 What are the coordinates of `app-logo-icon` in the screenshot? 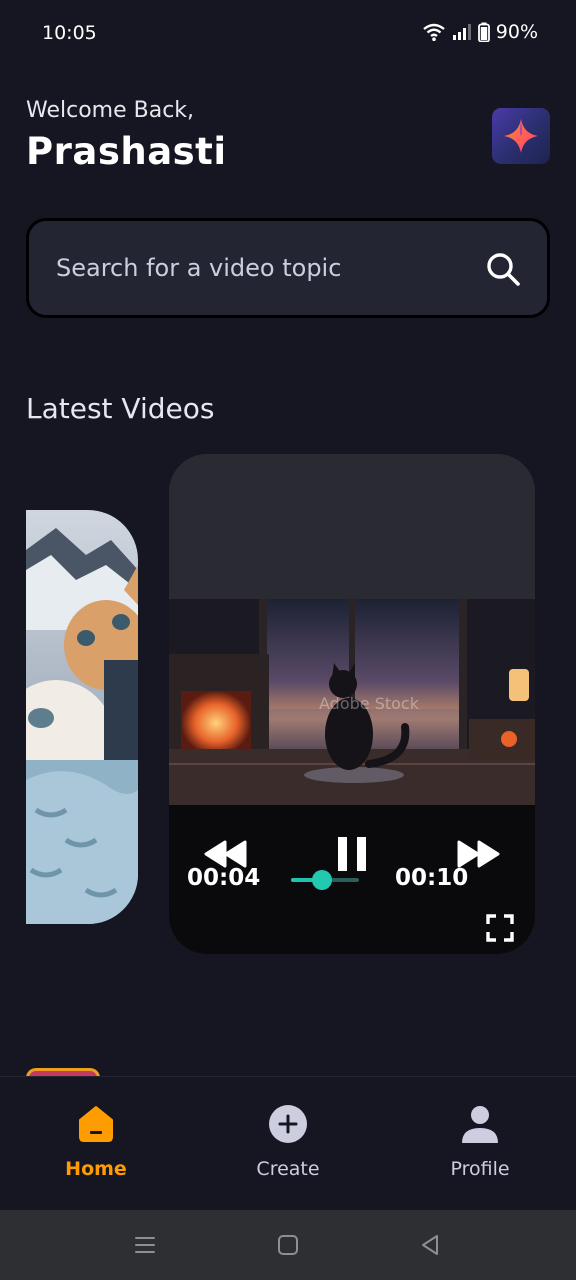 It's located at (521, 136).